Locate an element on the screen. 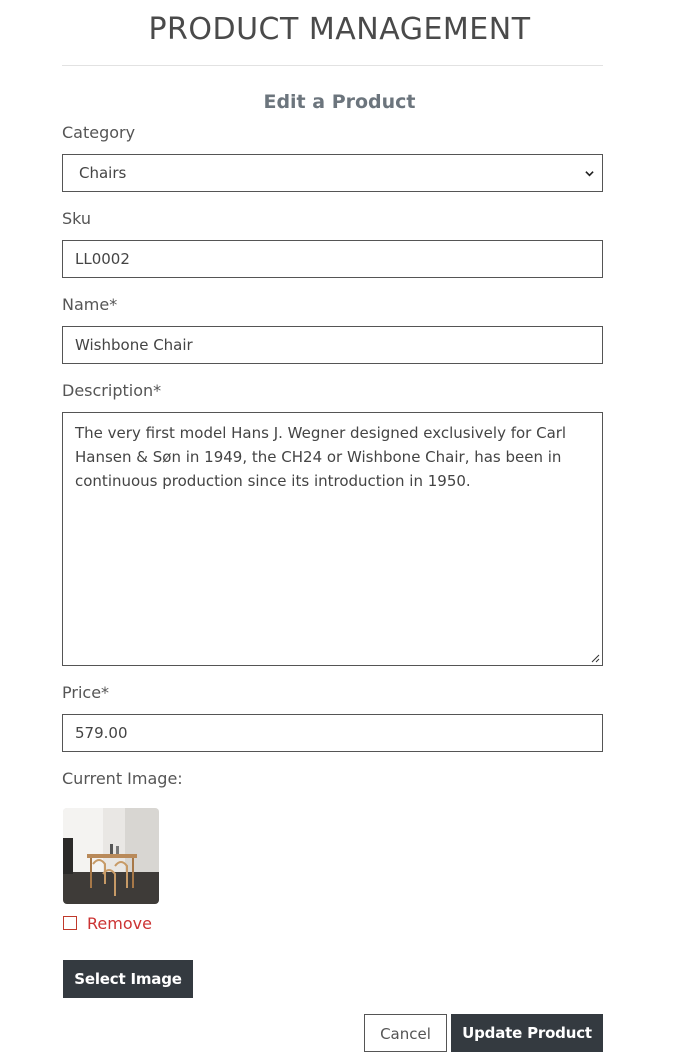 The width and height of the screenshot is (679, 1058). sku-input: LL0002 is located at coordinates (332, 259).